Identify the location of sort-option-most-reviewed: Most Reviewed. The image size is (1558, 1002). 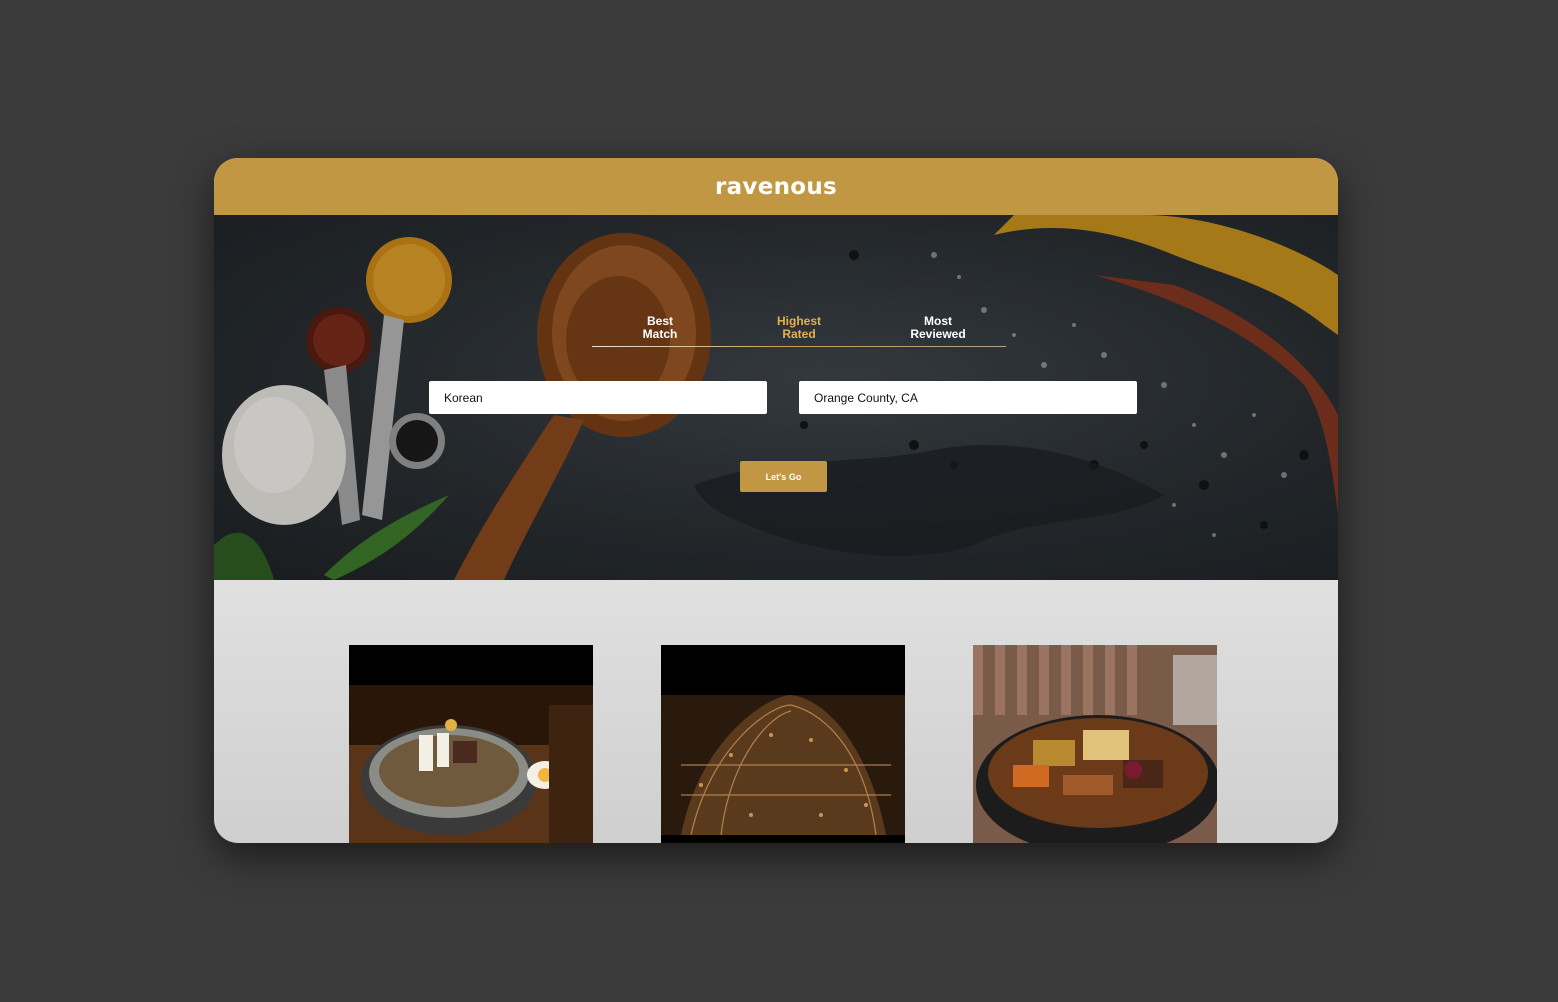
(938, 328).